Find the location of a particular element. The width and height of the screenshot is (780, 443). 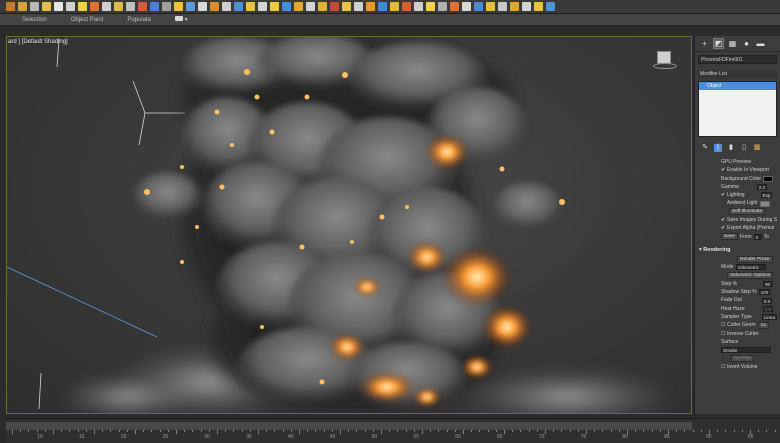

enable-in-viewport-checkbox: ✔ Enable In Viewport is located at coordinates (750, 170).